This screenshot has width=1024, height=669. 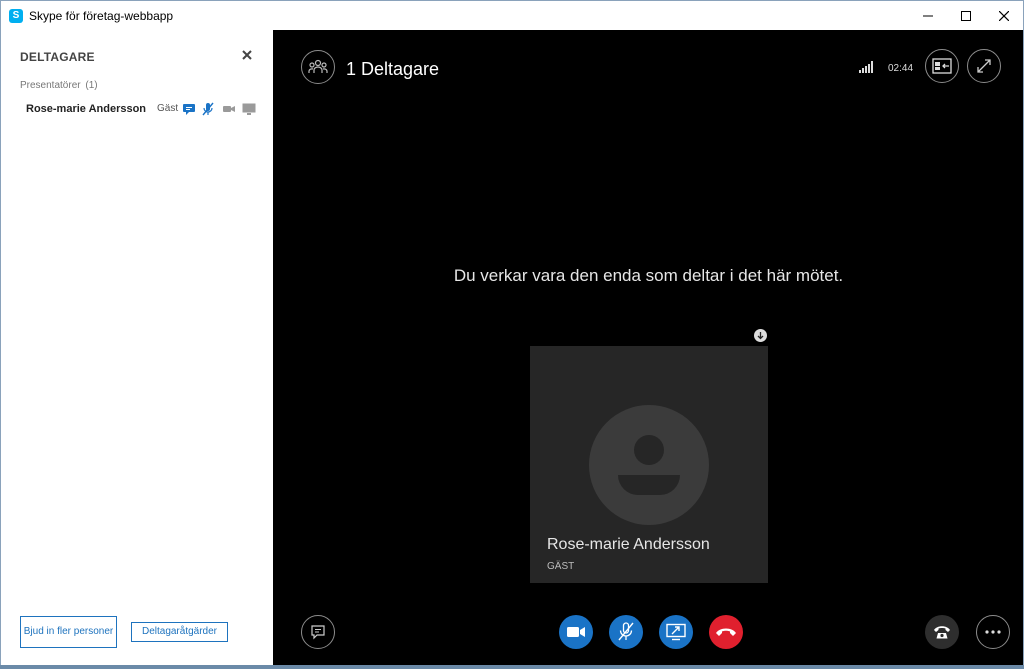 I want to click on presenters-group-header: Presentatörer (1), so click(x=59, y=85).